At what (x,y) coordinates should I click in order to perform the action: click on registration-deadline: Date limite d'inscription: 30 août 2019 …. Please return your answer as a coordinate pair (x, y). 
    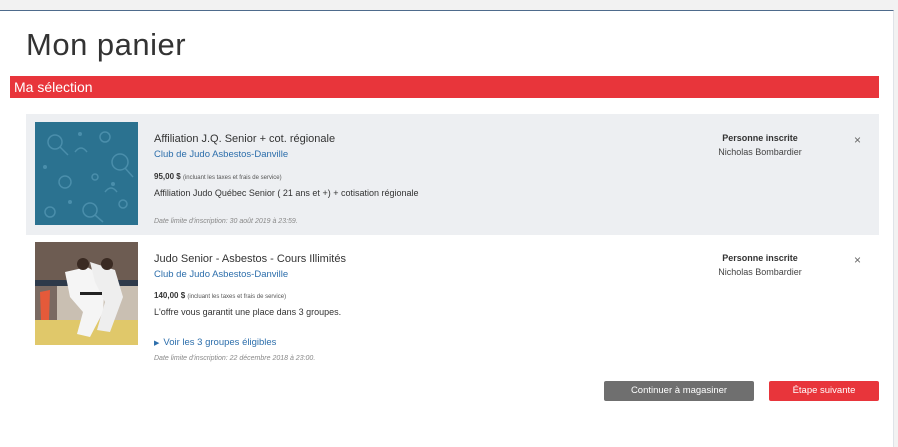
    Looking at the image, I should click on (226, 221).